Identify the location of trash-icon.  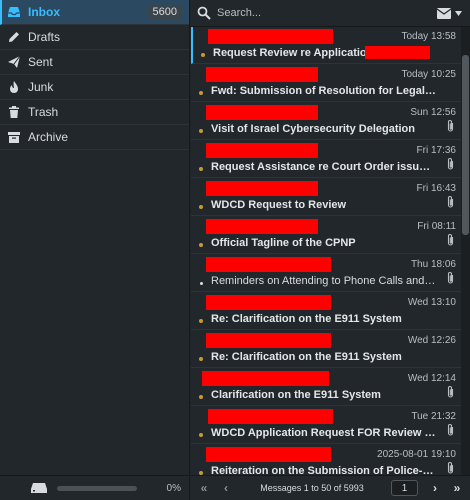
(14, 112).